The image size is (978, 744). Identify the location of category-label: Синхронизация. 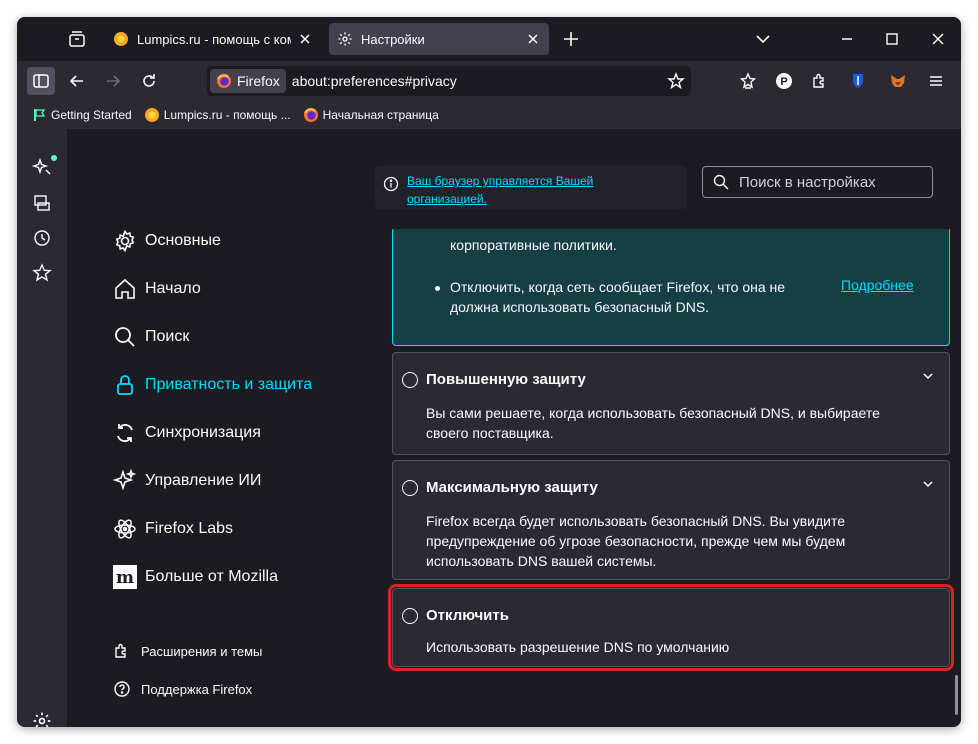
(203, 432).